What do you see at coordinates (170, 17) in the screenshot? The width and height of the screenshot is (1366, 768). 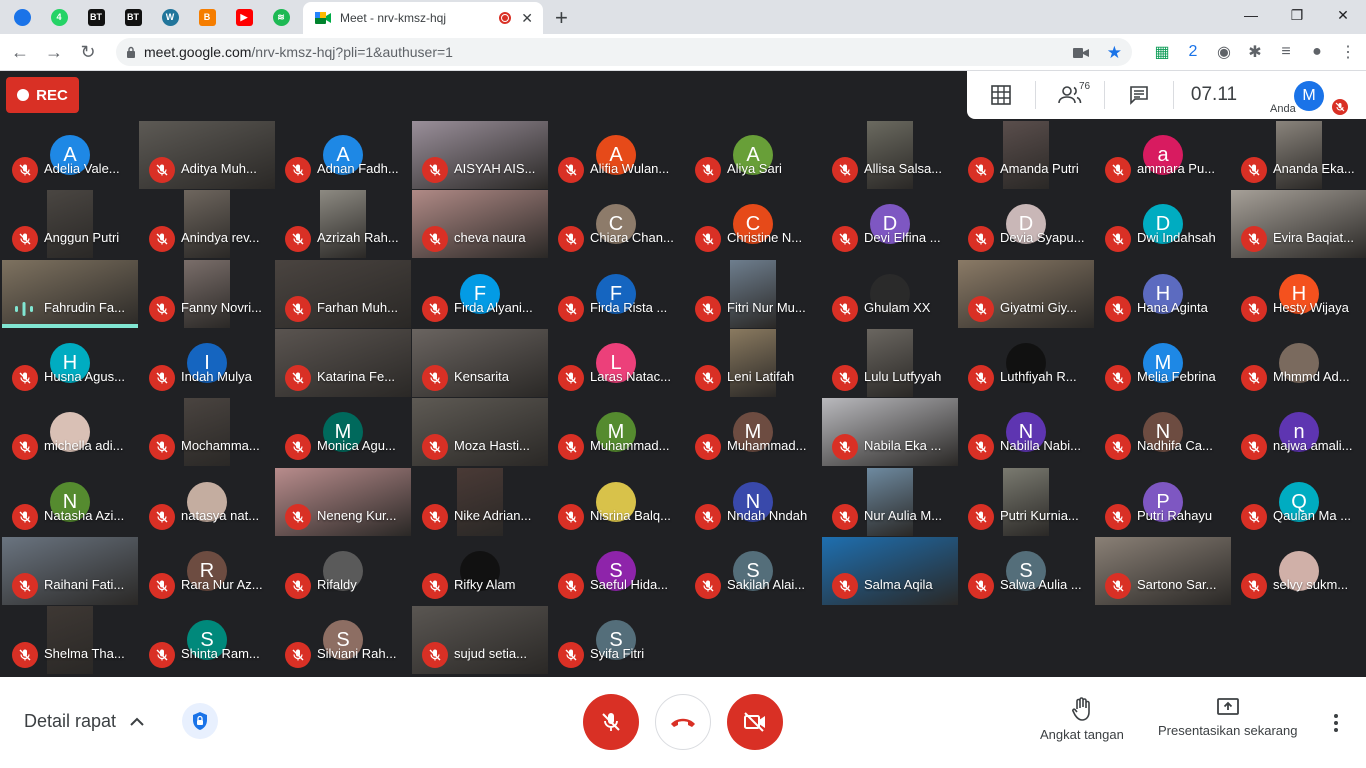 I see `wordpress-tab: W` at bounding box center [170, 17].